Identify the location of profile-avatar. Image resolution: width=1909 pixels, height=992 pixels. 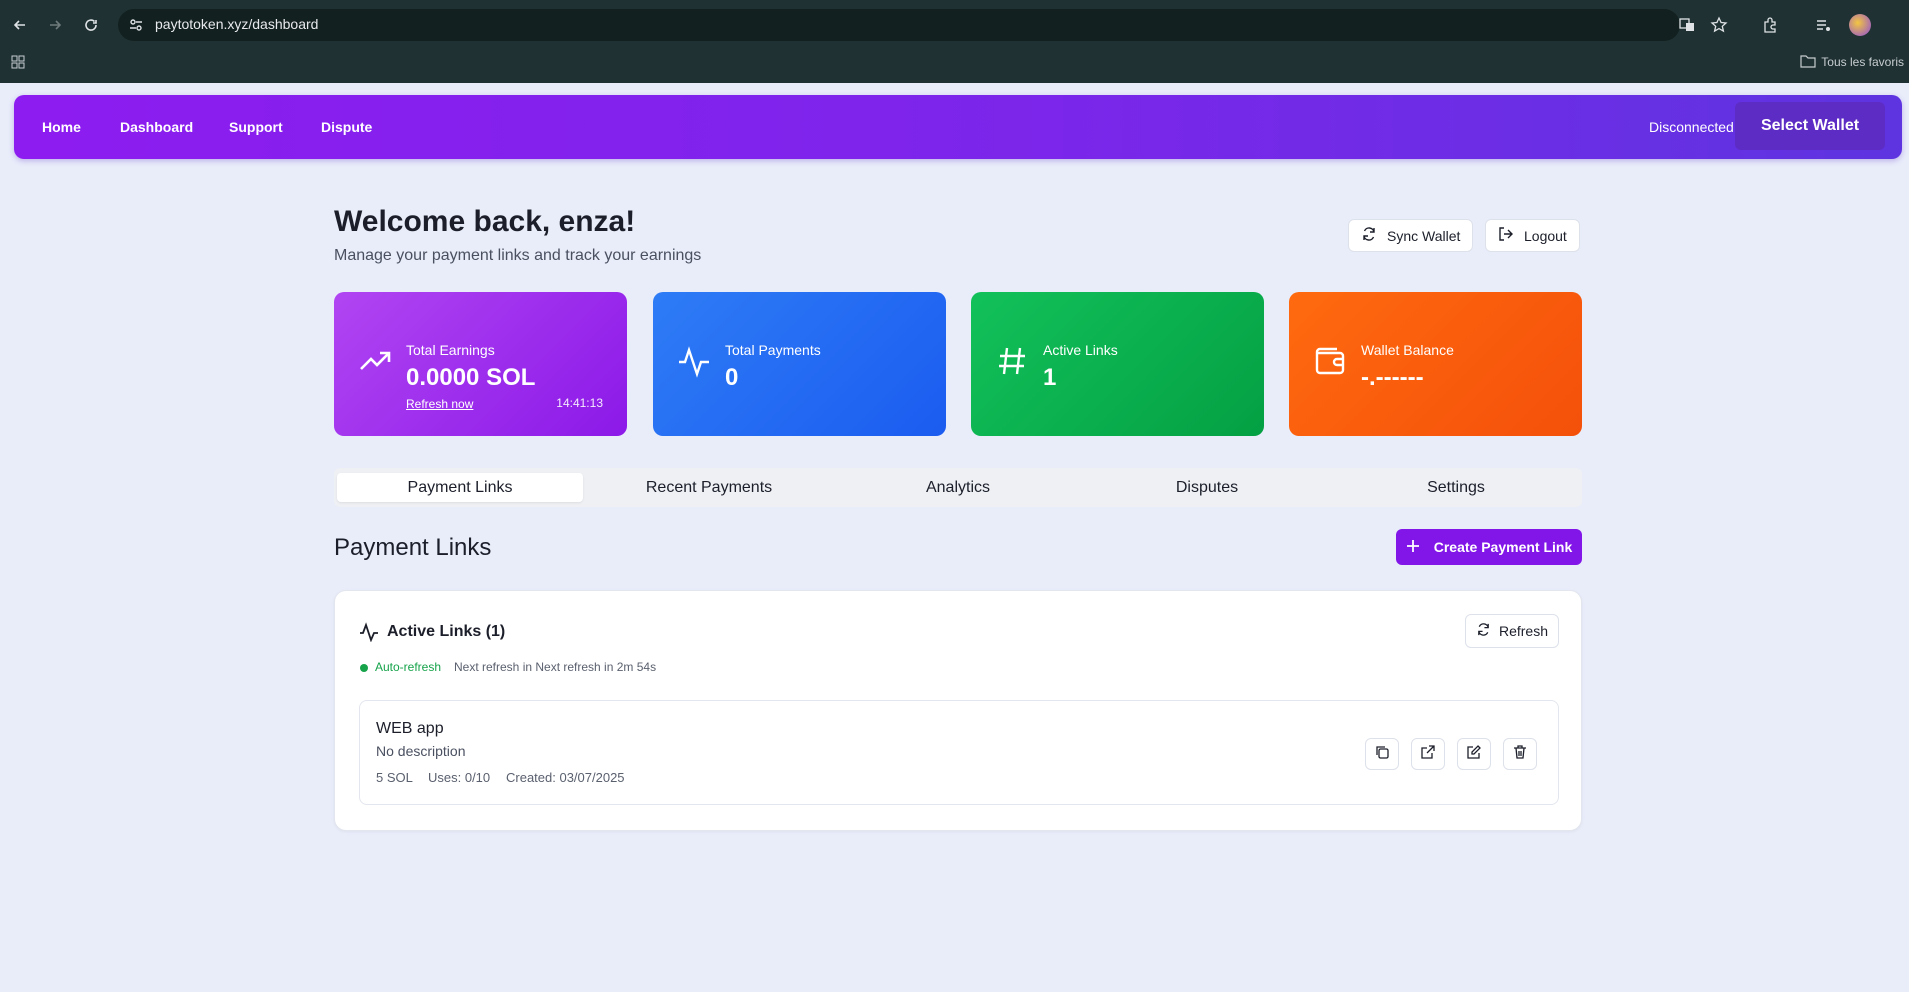
(1860, 25).